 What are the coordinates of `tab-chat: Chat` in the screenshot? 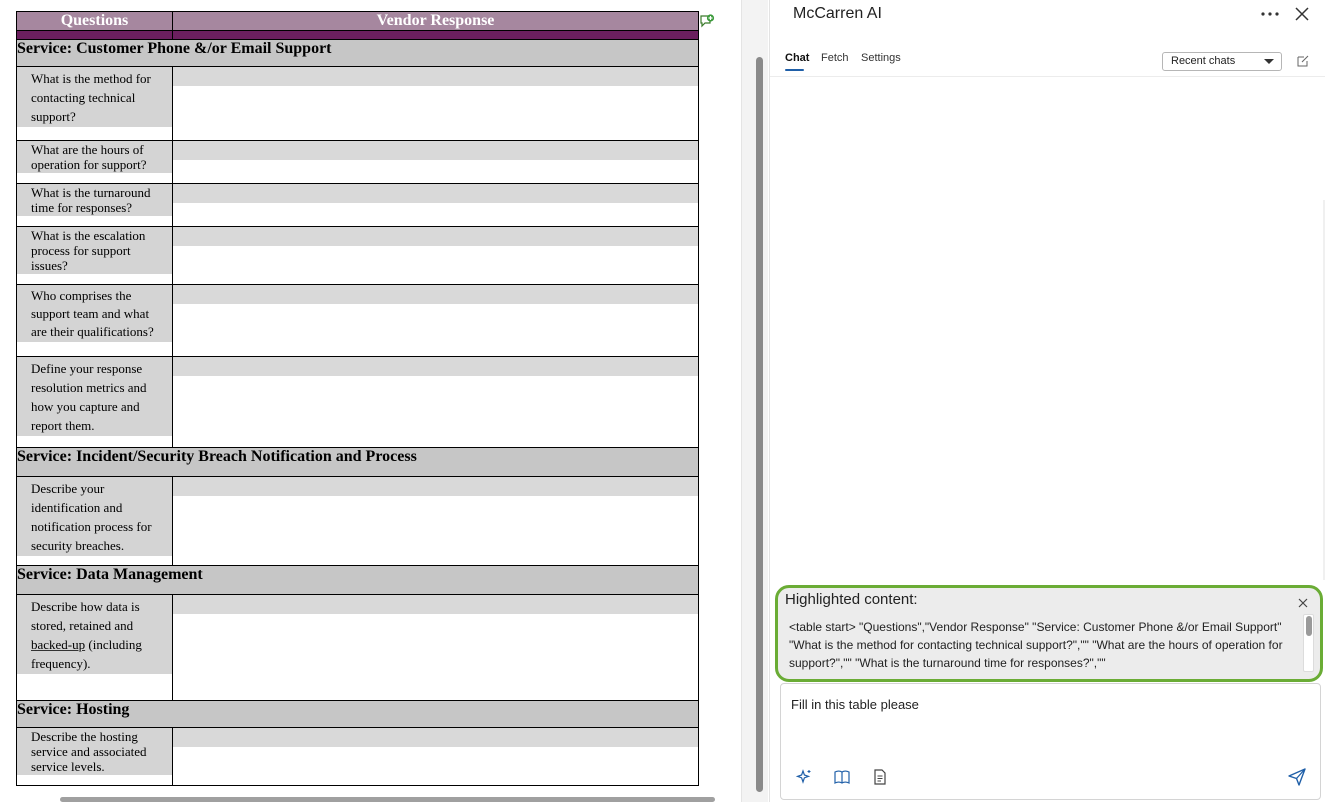 It's located at (797, 58).